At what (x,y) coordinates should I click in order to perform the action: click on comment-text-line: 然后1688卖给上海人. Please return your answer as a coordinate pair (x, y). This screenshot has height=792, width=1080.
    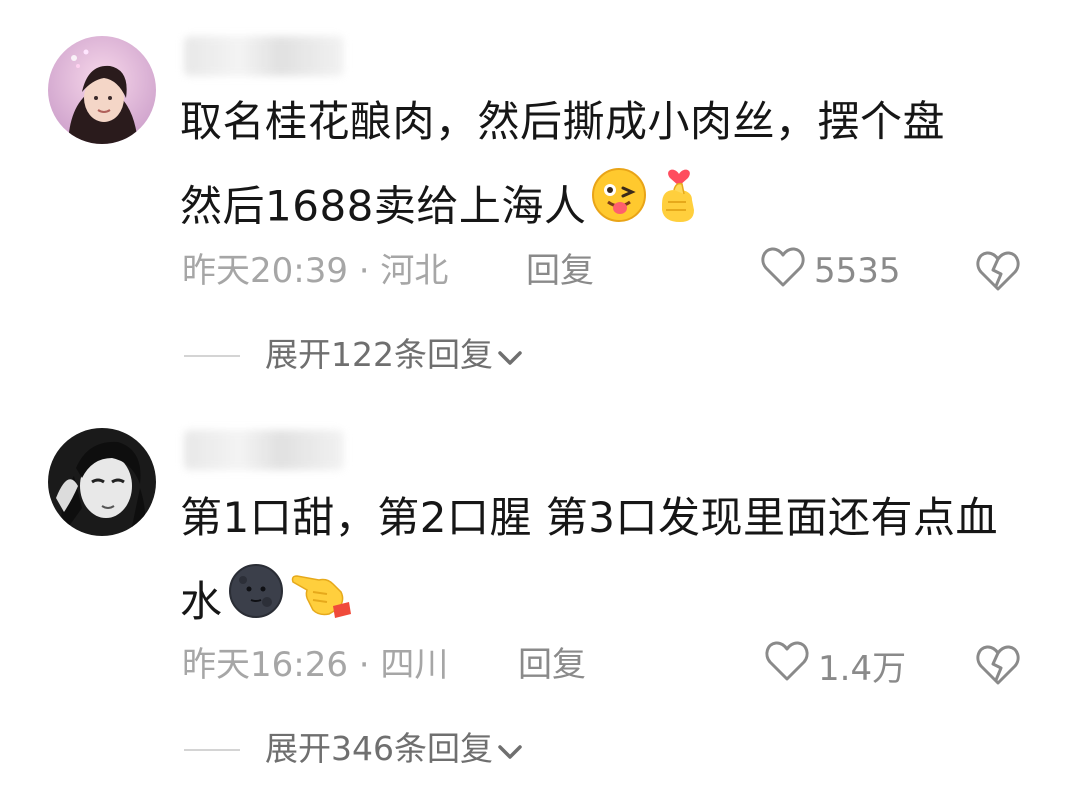
    Looking at the image, I should click on (610, 209).